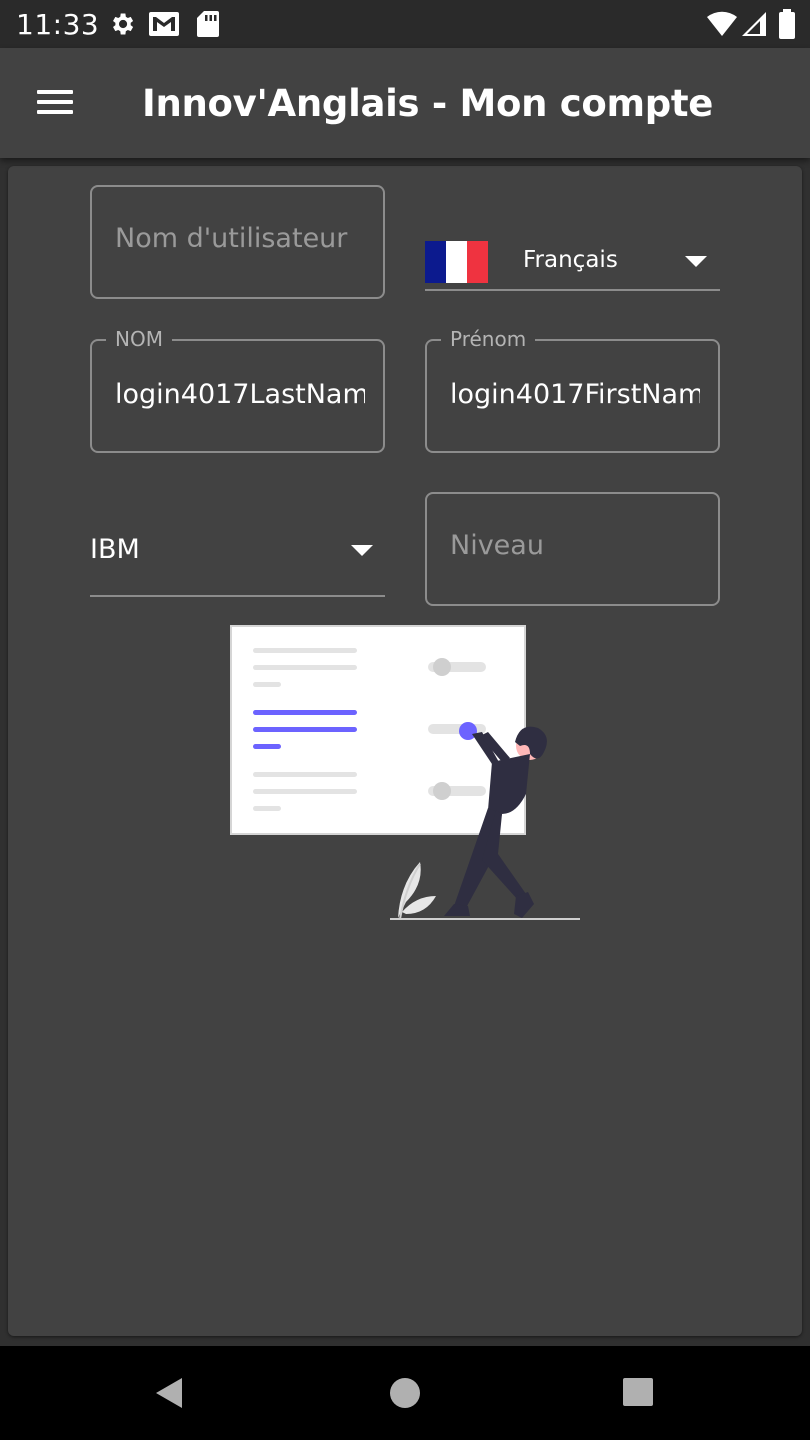 This screenshot has width=810, height=1440. I want to click on system-nav-bar, so click(405, 1393).